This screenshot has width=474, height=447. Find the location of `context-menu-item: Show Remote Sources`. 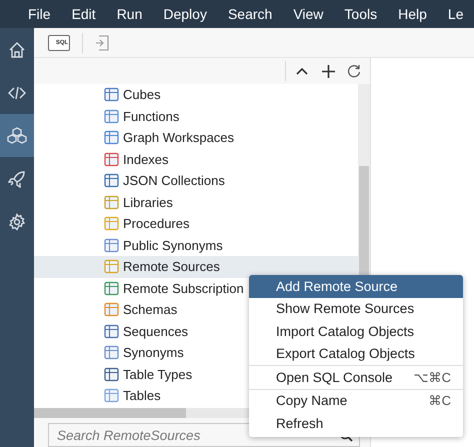

context-menu-item: Show Remote Sources is located at coordinates (356, 309).